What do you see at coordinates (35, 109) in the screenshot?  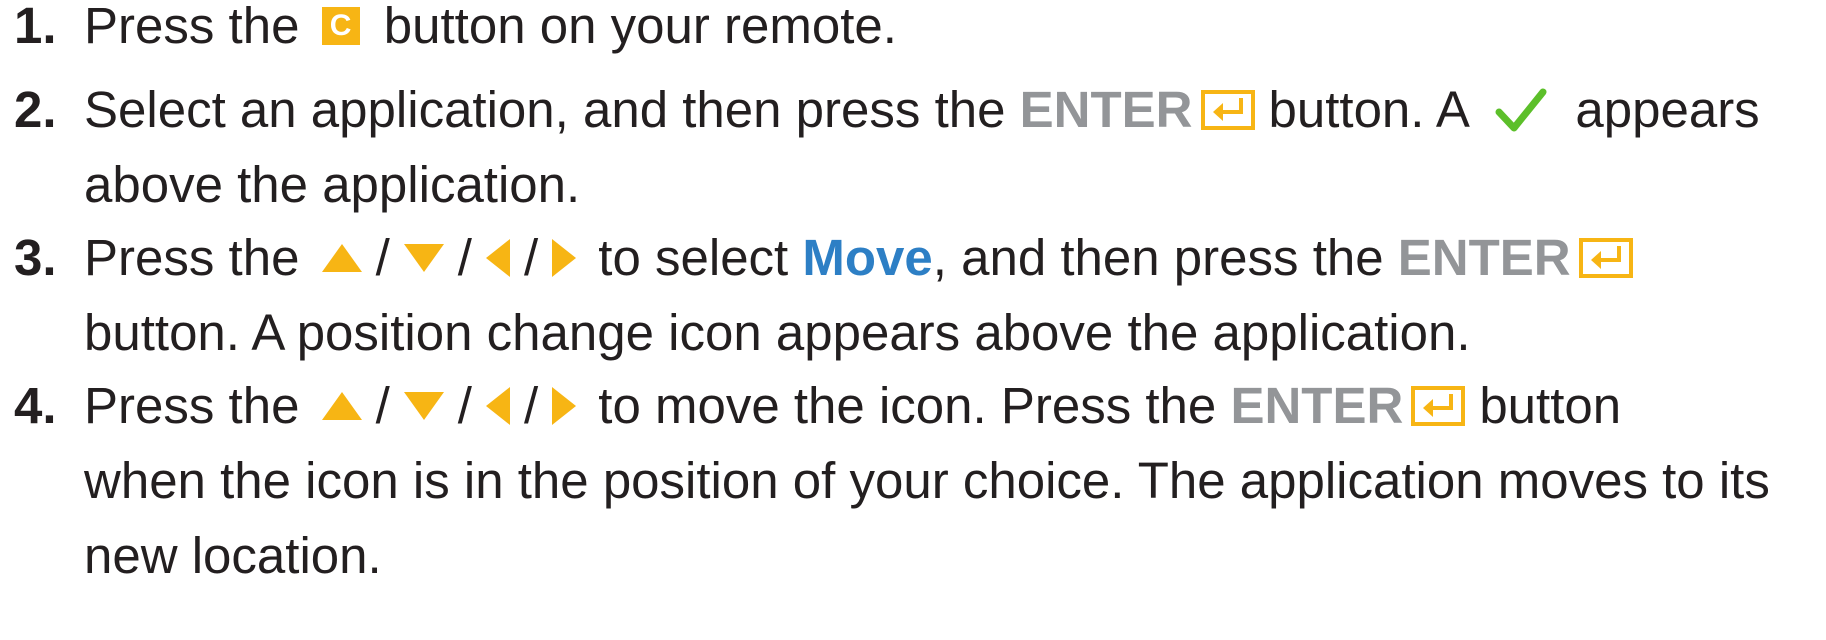 I see `step-number: 2.` at bounding box center [35, 109].